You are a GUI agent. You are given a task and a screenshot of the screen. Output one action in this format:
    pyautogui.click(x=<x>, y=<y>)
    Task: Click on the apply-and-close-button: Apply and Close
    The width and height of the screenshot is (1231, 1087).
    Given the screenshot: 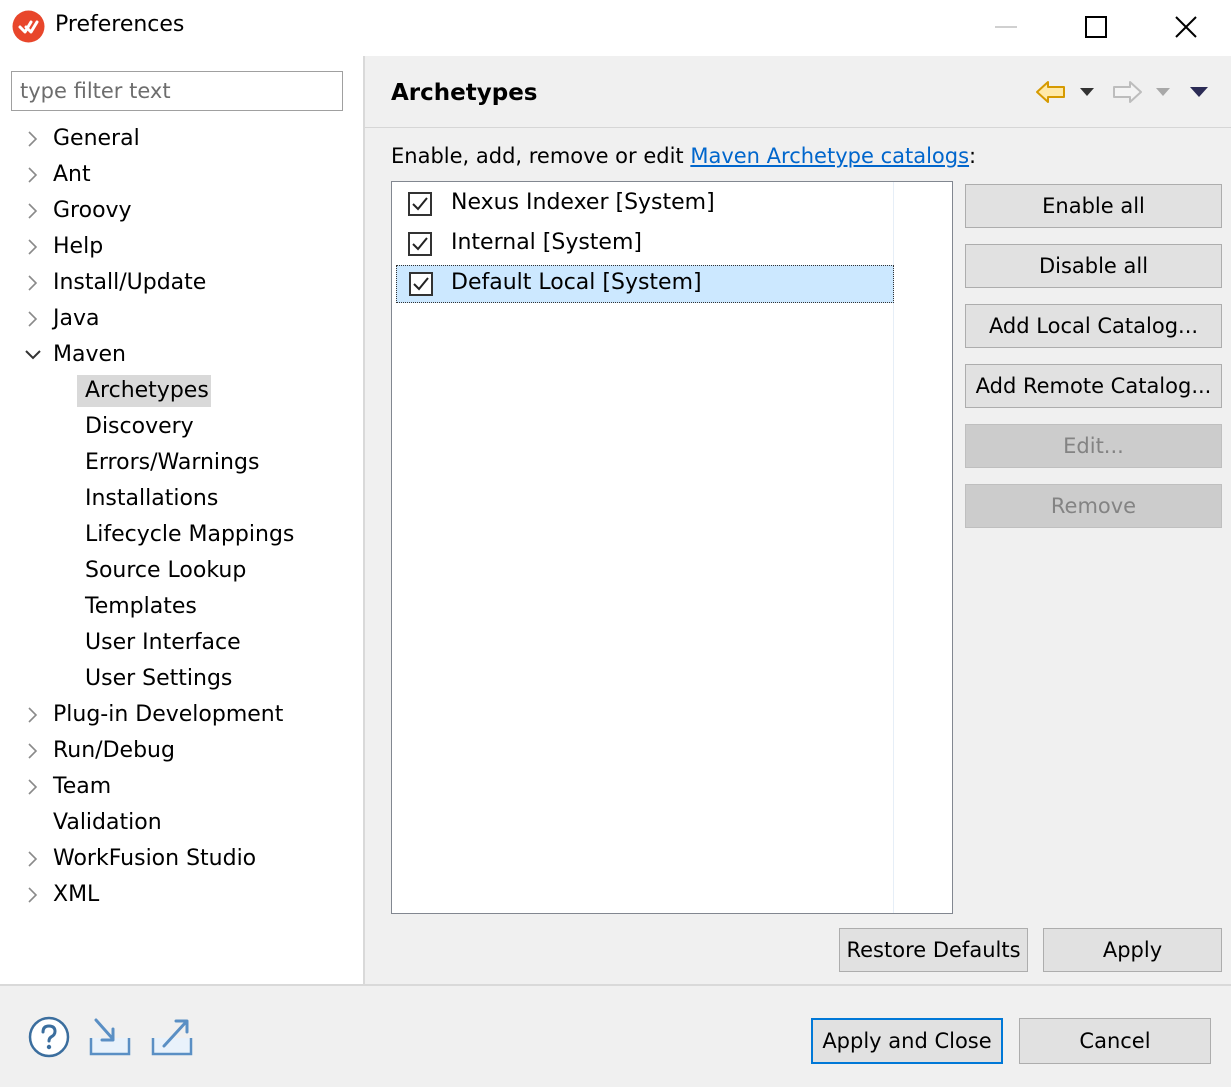 What is the action you would take?
    pyautogui.click(x=907, y=1041)
    